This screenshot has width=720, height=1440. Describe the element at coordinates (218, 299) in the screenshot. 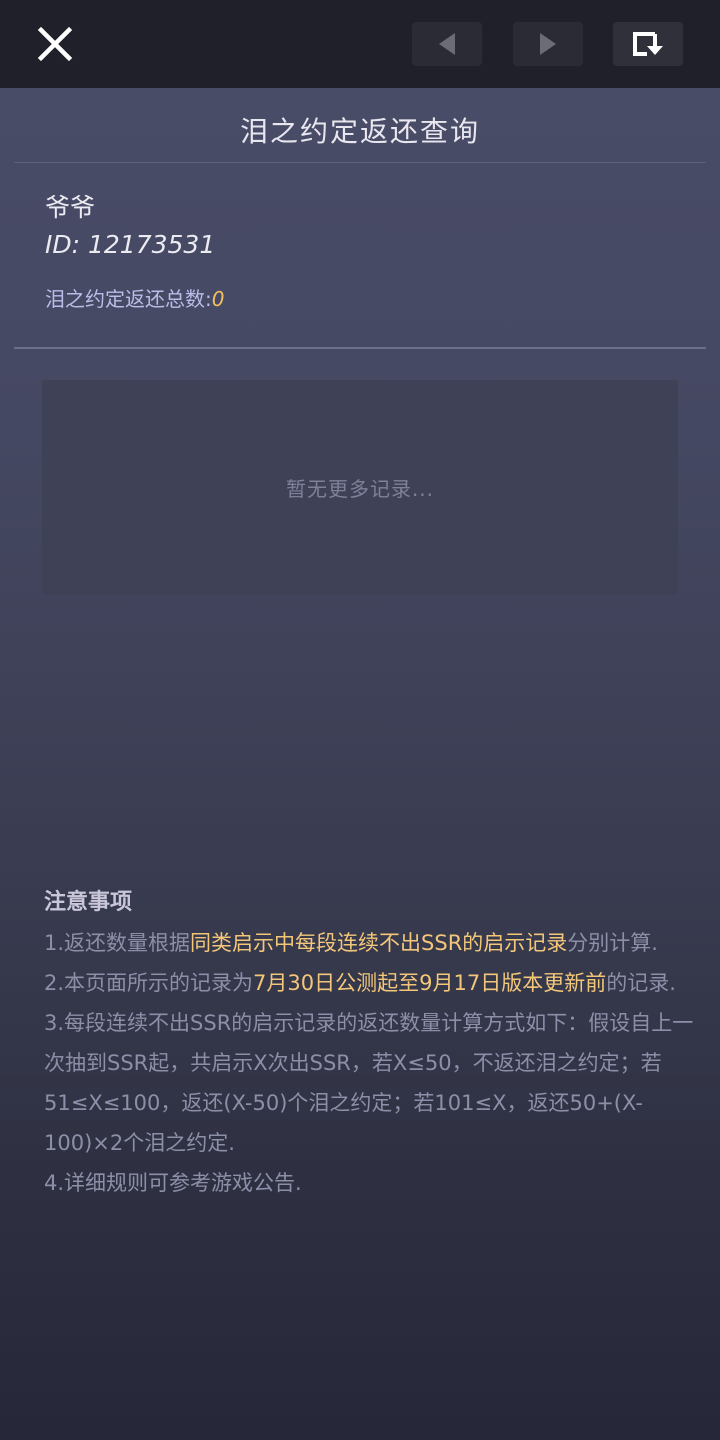

I see `return-total-value: 0` at that location.